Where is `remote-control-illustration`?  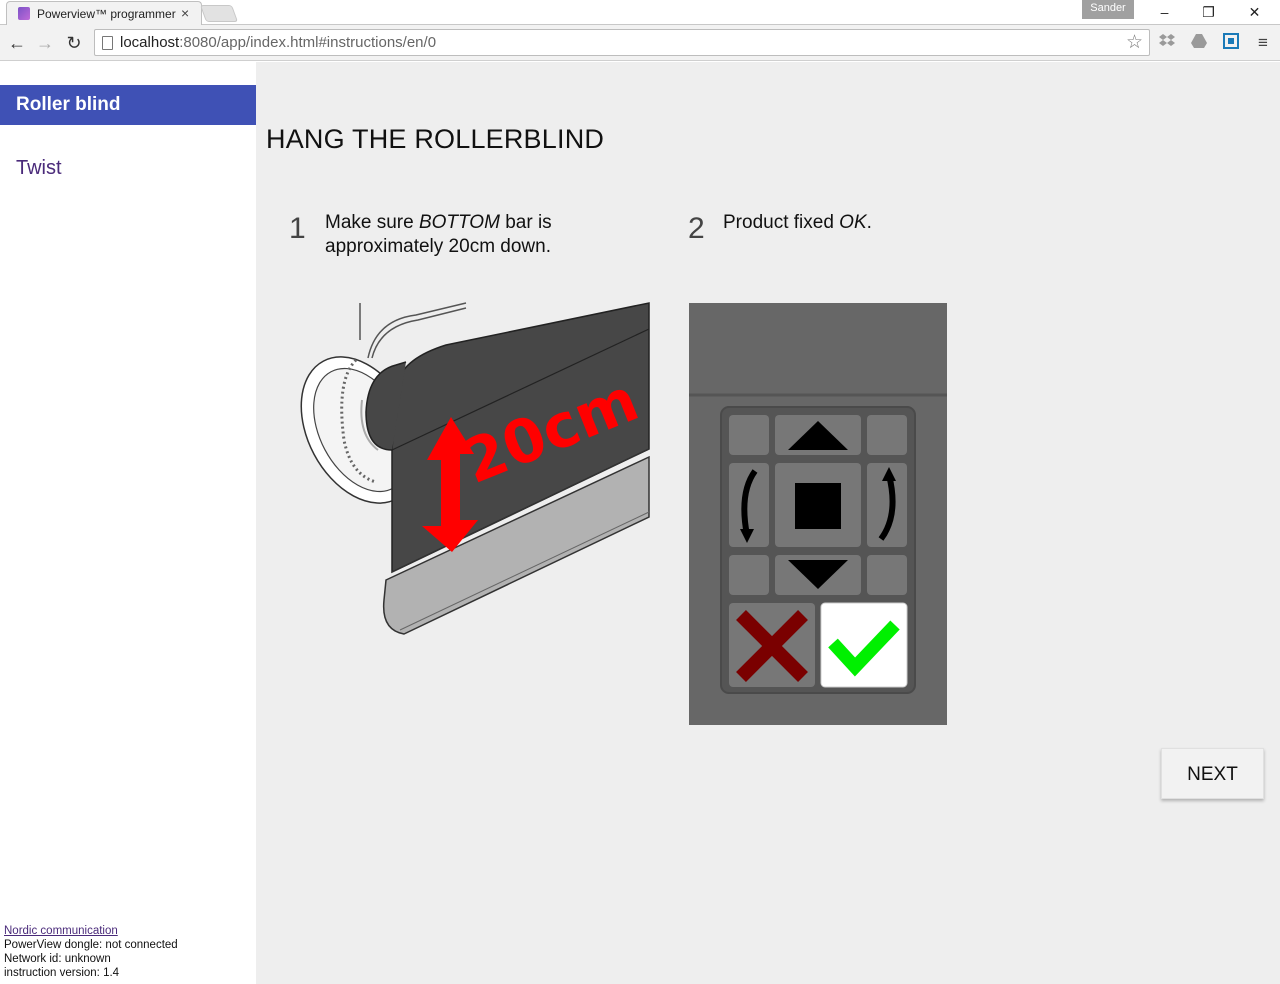 remote-control-illustration is located at coordinates (818, 514).